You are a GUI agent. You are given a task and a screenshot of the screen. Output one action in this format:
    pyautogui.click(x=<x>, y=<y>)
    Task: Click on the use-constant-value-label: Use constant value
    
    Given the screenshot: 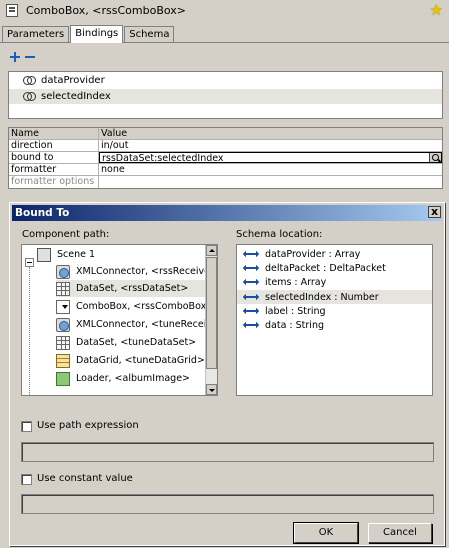 What is the action you would take?
    pyautogui.click(x=85, y=478)
    